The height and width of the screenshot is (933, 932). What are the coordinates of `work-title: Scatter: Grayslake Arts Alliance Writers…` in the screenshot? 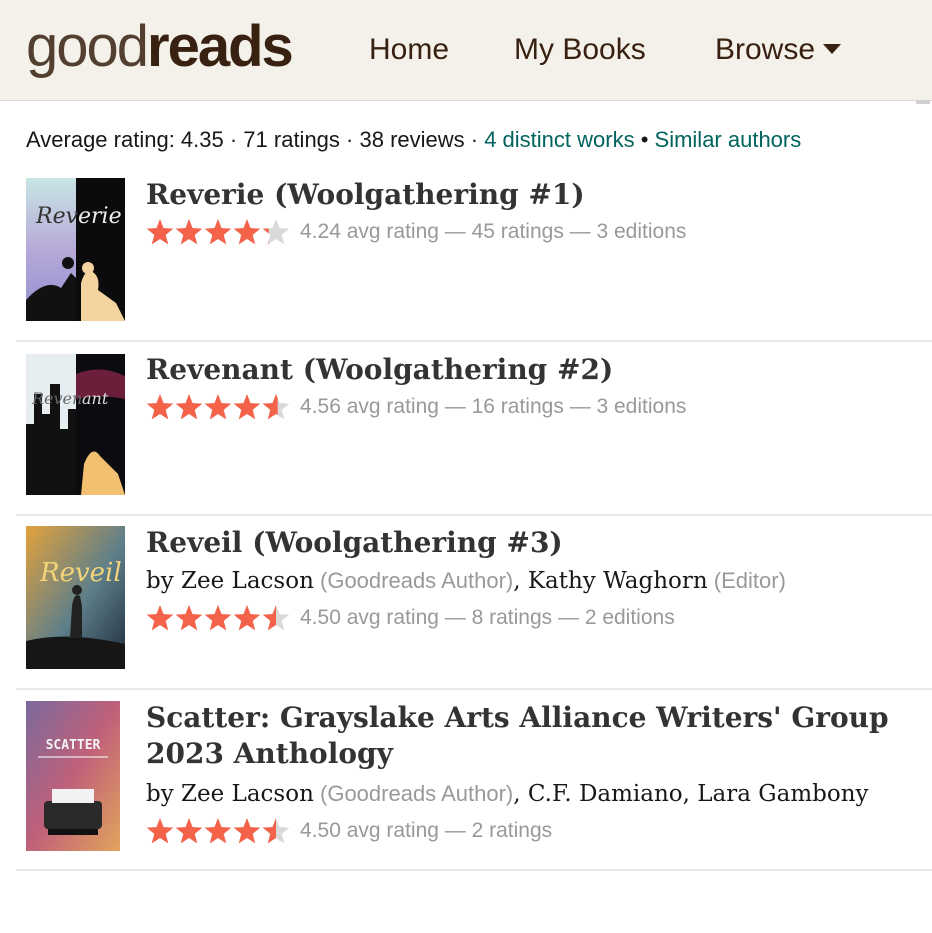 It's located at (536, 736).